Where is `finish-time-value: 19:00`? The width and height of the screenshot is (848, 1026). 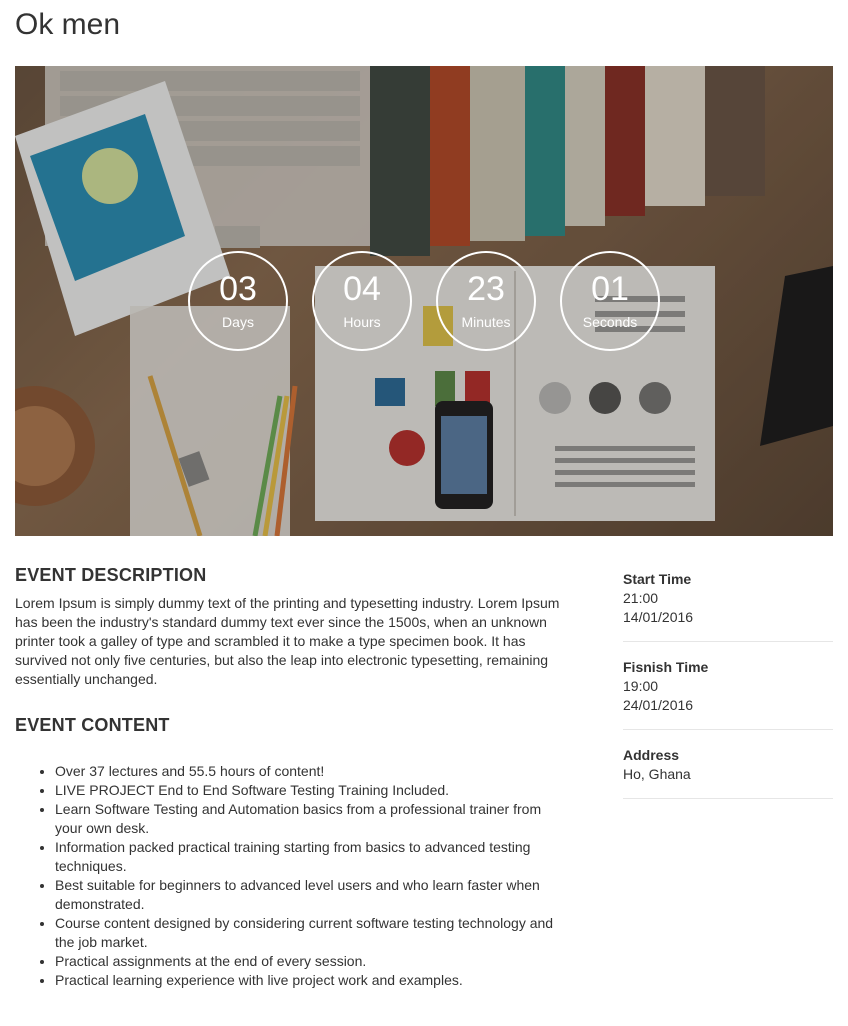
finish-time-value: 19:00 is located at coordinates (641, 686).